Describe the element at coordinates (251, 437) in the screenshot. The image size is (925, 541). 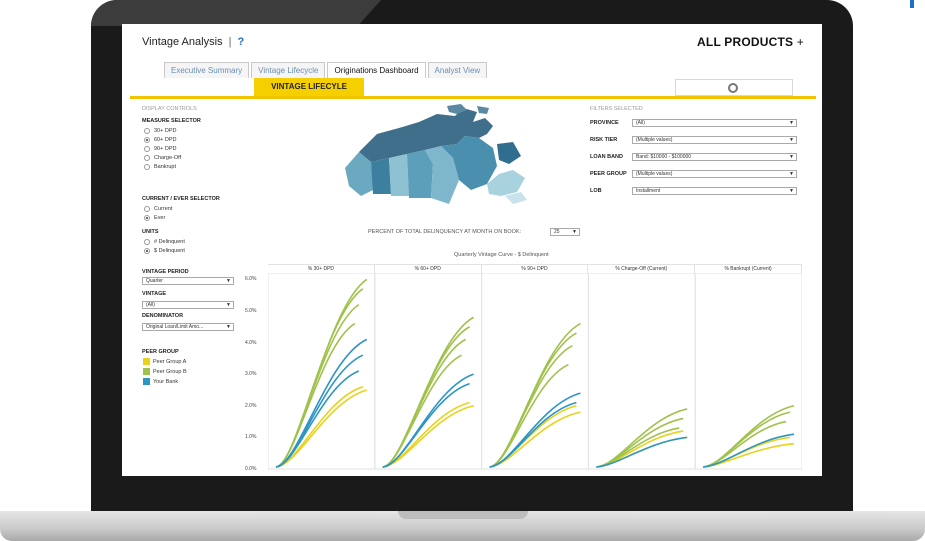
I see `y-tick-label: 1.0%` at that location.